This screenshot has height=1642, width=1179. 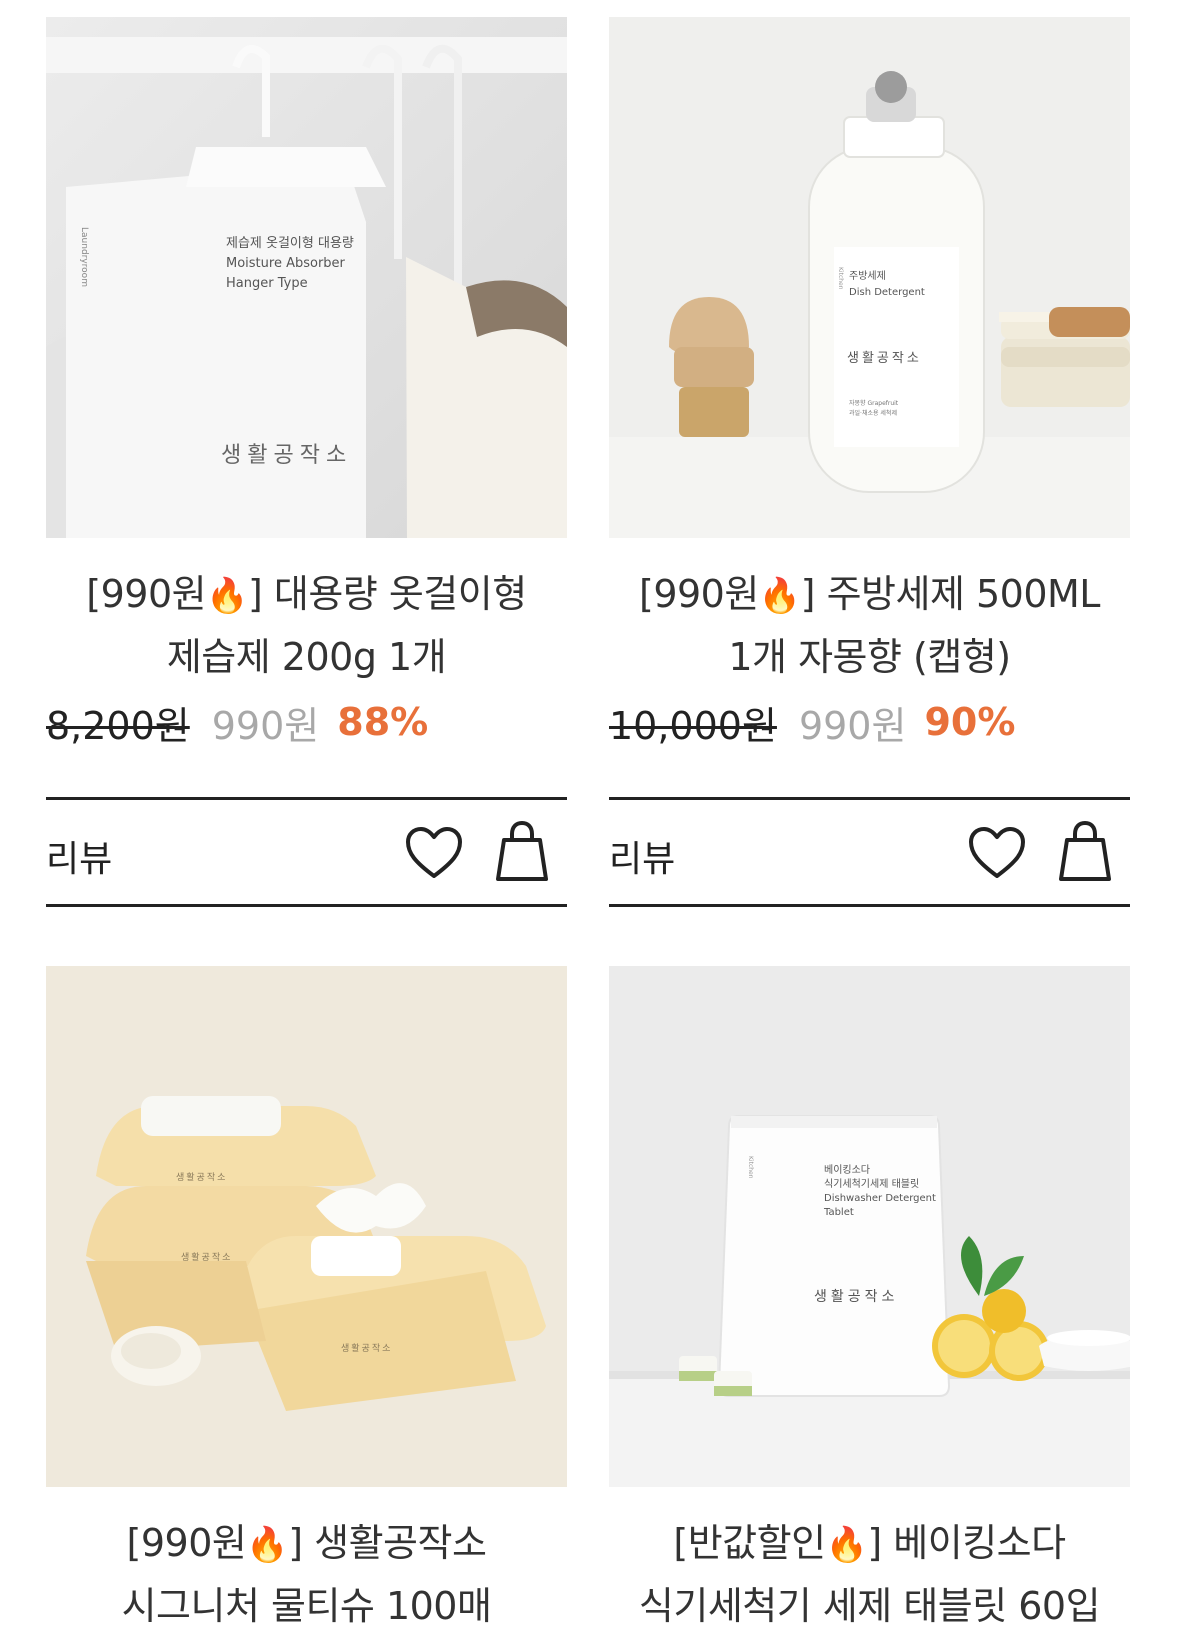 What do you see at coordinates (306, 1575) in the screenshot?
I see `product-title: [990원🔥] 생활공작소 시그니처 물티슈 100매` at bounding box center [306, 1575].